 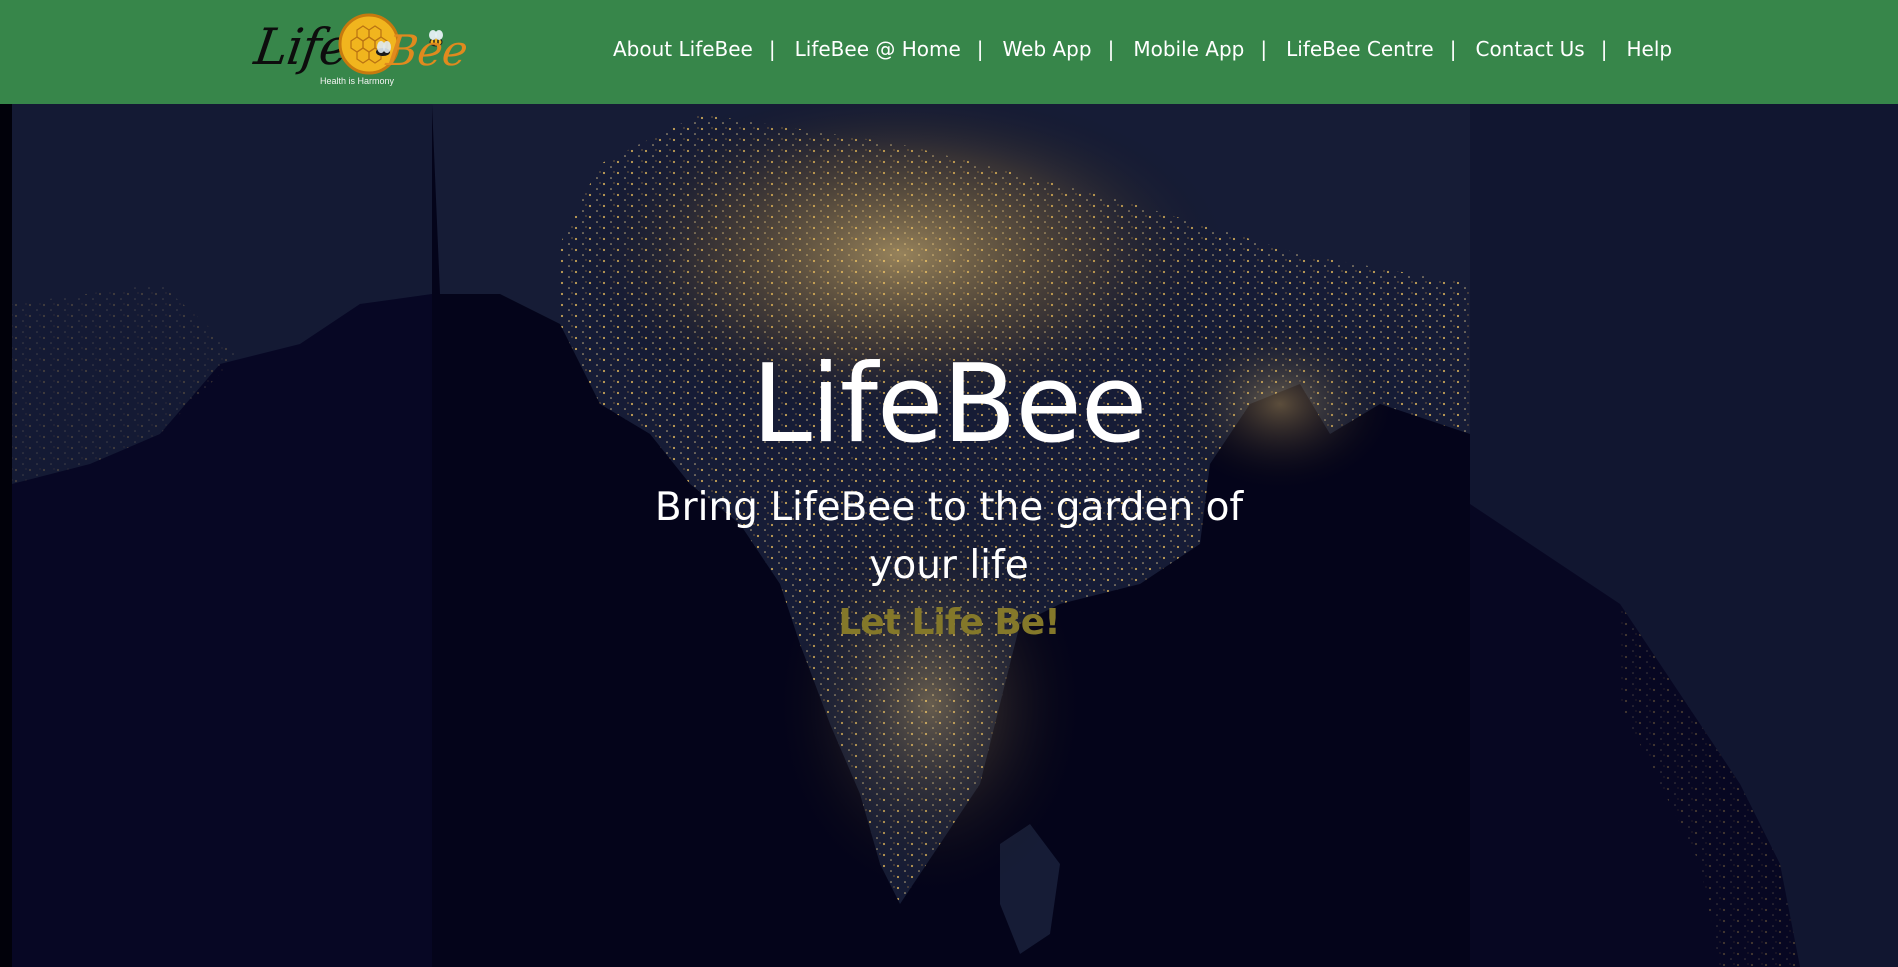 I want to click on site-logo: Life Bee Health is Harmony, so click(x=361, y=51).